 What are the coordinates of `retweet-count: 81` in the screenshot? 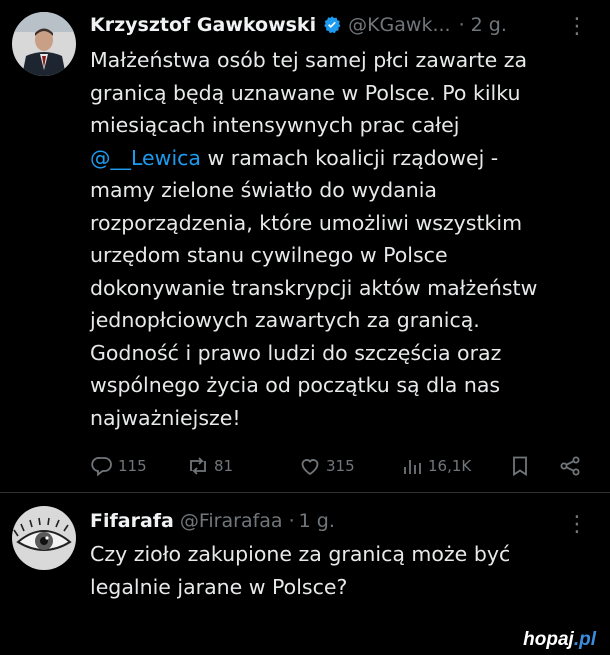 It's located at (224, 466).